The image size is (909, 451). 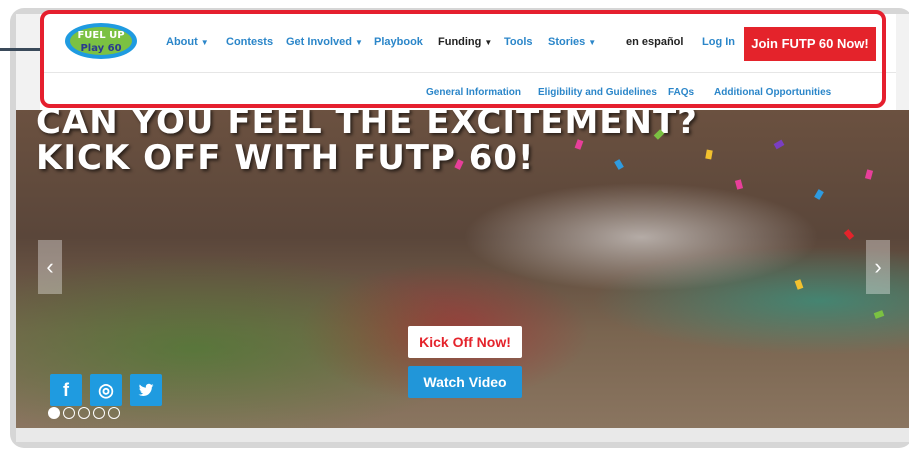 I want to click on page-bottom-strip, so click(x=462, y=435).